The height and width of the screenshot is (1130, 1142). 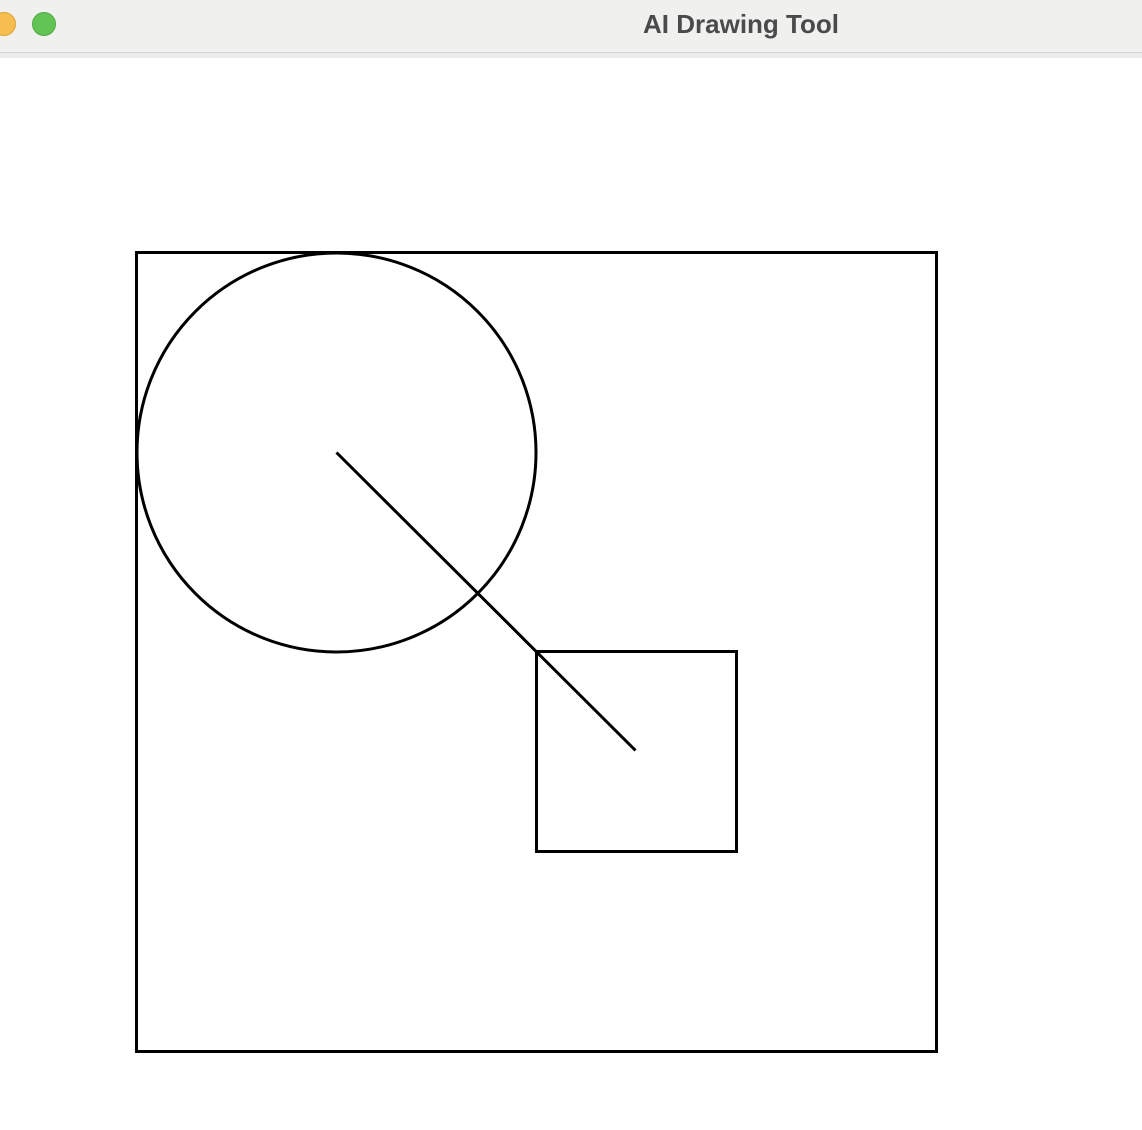 I want to click on window-title: AI Drawing Tool, so click(x=741, y=24).